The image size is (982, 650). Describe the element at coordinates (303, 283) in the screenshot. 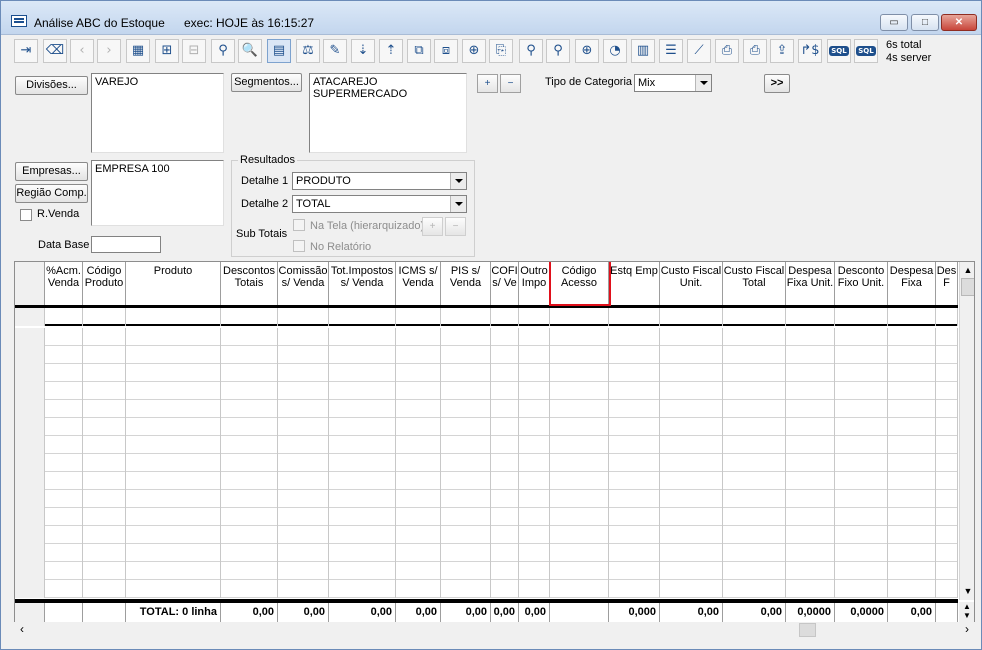

I see `column-header: Comissão s/ Venda` at that location.